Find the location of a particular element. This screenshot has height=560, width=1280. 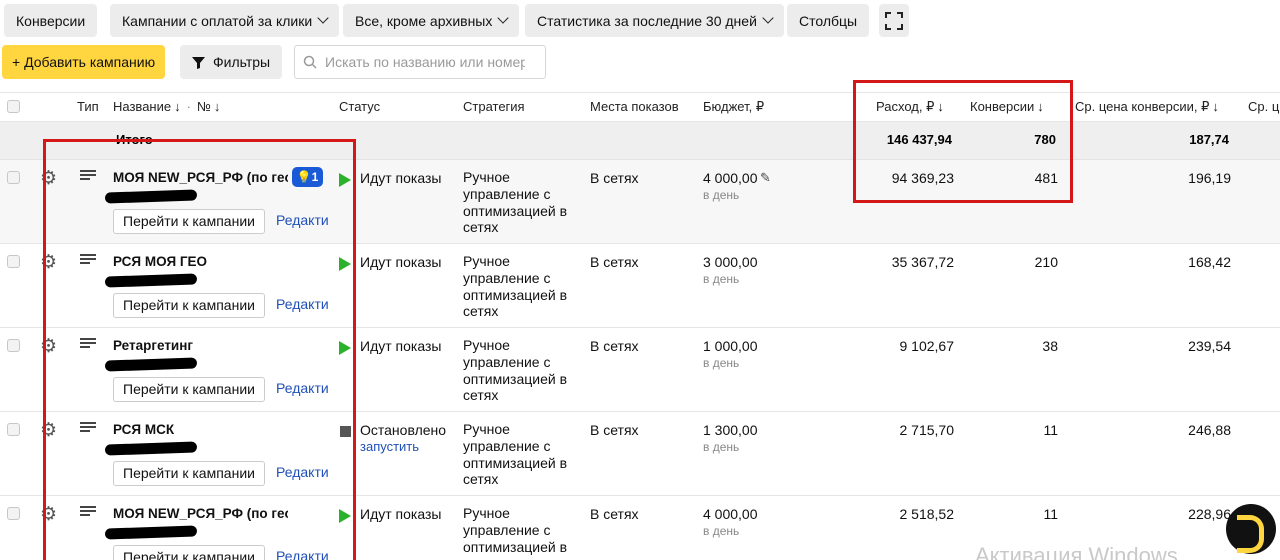

totals-row: Итого 146 437,94 780 187,74 is located at coordinates (640, 141).